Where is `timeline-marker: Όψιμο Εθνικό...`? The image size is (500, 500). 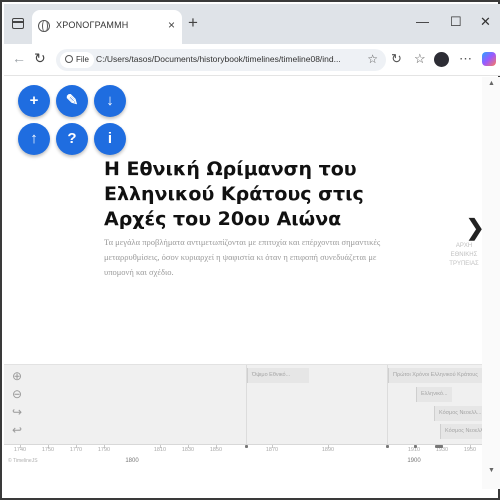 timeline-marker: Όψιμο Εθνικό... is located at coordinates (278, 375).